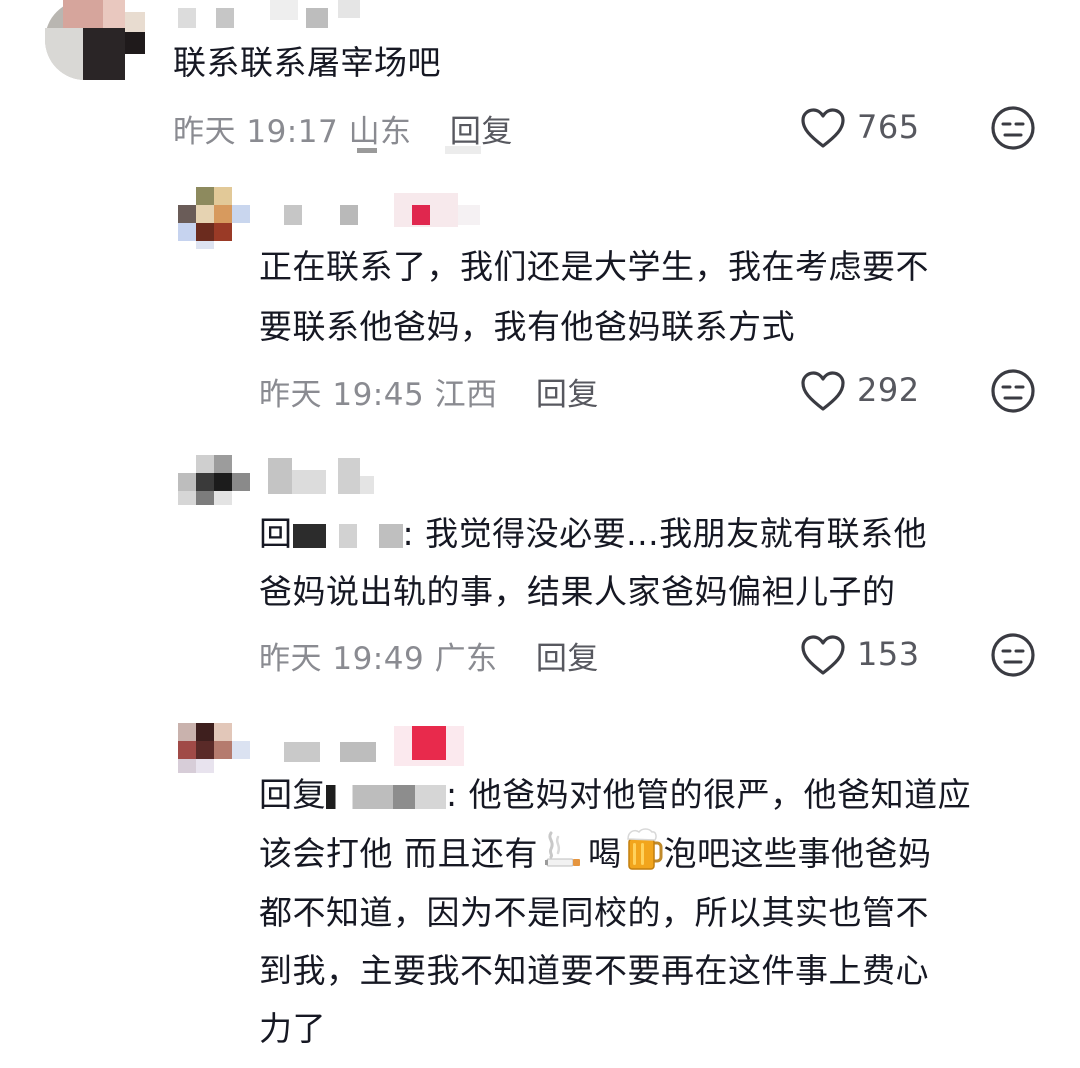 Image resolution: width=1080 pixels, height=1068 pixels. What do you see at coordinates (429, 655) in the screenshot?
I see `comment-meta: 昨天 19:49 广东 回复` at bounding box center [429, 655].